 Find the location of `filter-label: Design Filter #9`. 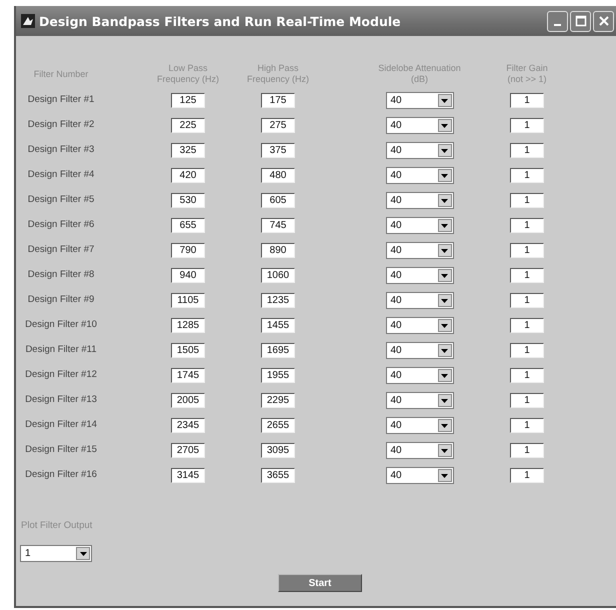

filter-label: Design Filter #9 is located at coordinates (61, 299).